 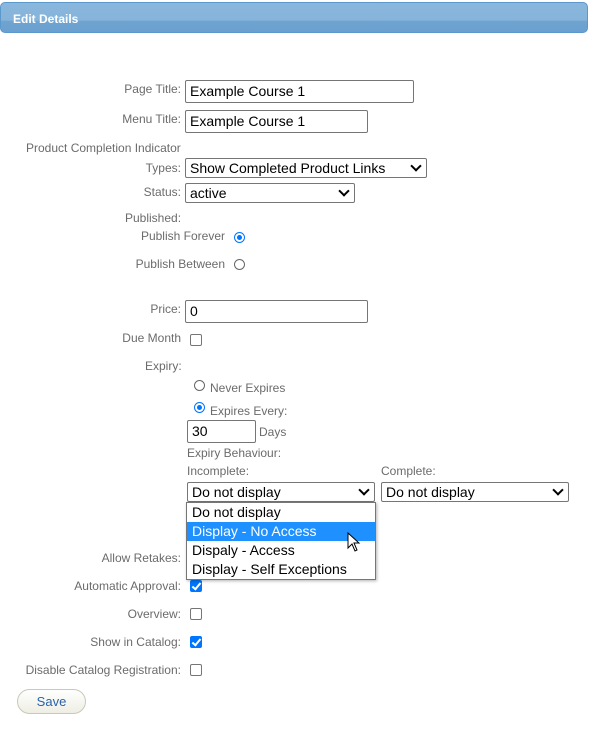 What do you see at coordinates (151, 119) in the screenshot?
I see `menu-title-label: Menu Title:` at bounding box center [151, 119].